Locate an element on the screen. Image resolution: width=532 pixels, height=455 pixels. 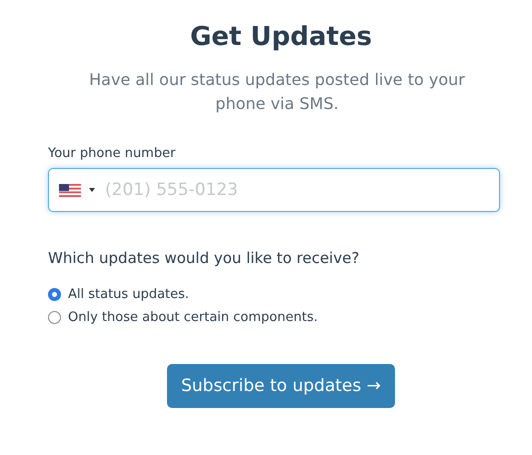
radio-option: Only those about certain components. is located at coordinates (274, 317).